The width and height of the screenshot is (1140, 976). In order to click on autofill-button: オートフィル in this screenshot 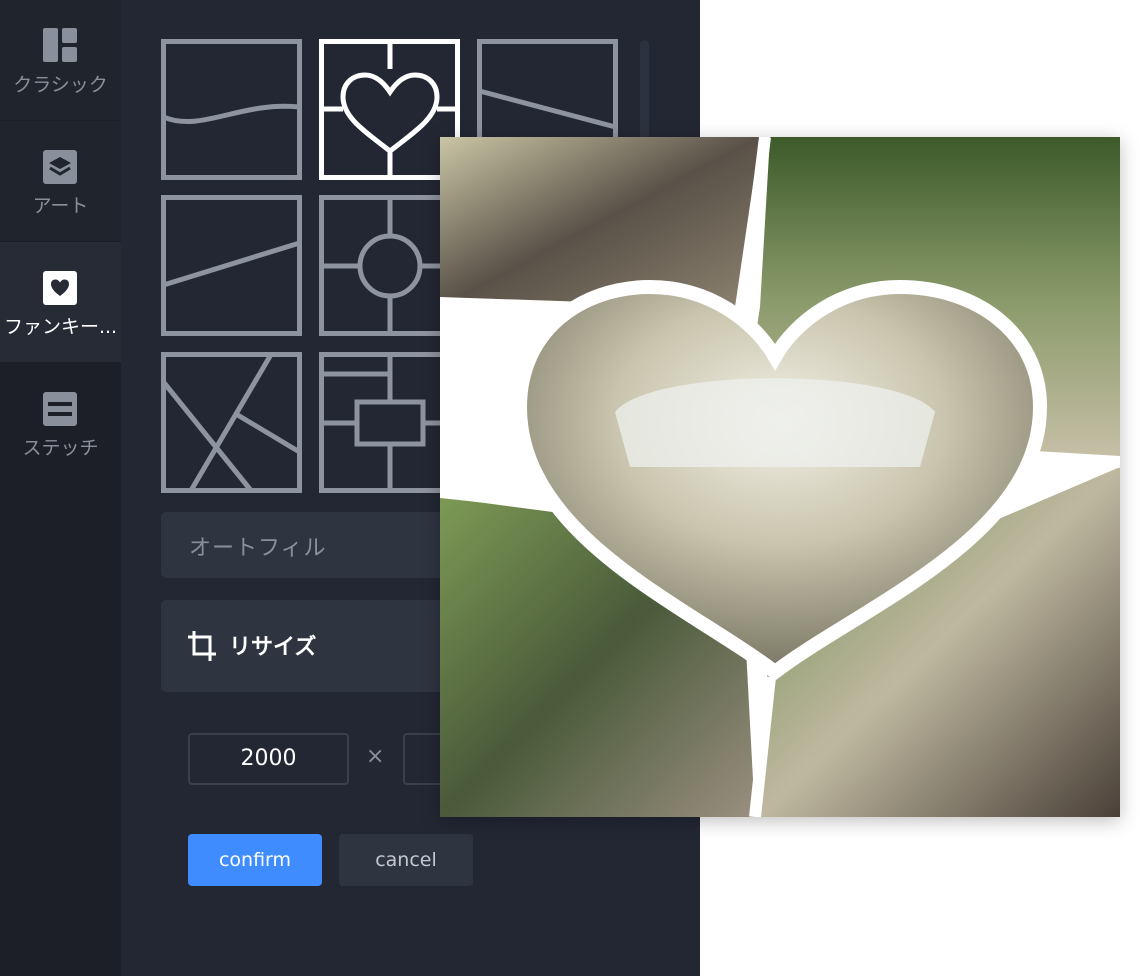, I will do `click(321, 545)`.